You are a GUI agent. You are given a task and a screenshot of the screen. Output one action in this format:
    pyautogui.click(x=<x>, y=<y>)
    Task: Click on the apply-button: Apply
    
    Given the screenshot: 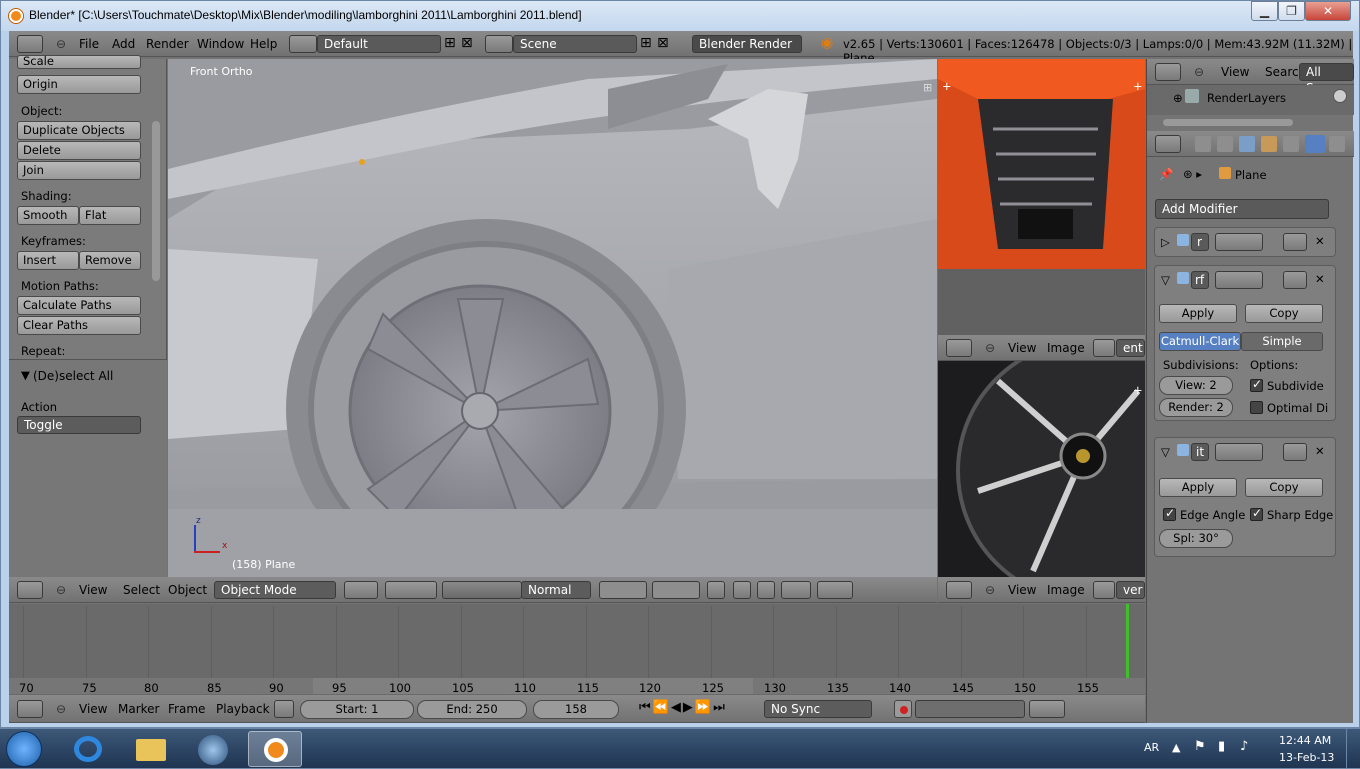 What is the action you would take?
    pyautogui.click(x=1198, y=487)
    